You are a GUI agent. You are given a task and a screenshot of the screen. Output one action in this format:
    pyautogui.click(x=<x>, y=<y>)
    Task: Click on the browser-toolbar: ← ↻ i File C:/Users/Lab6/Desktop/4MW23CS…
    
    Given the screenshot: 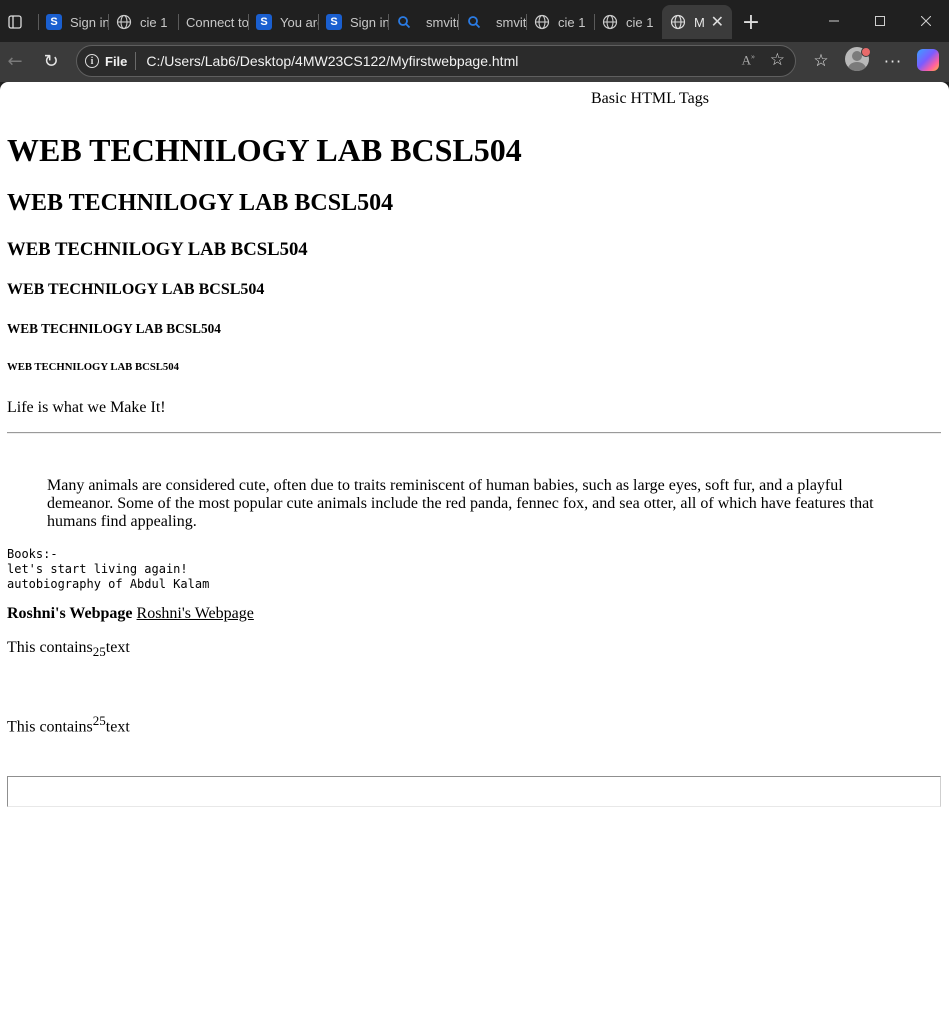 What is the action you would take?
    pyautogui.click(x=474, y=62)
    